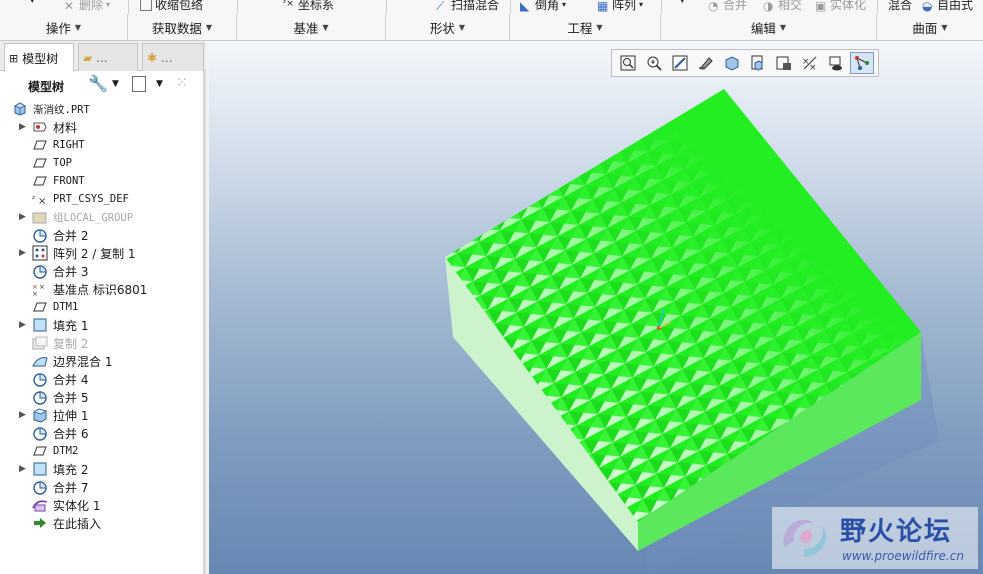 Image resolution: width=983 pixels, height=574 pixels. I want to click on tree-item: ᶻ × PRT_CSYS_DEF, so click(102, 199).